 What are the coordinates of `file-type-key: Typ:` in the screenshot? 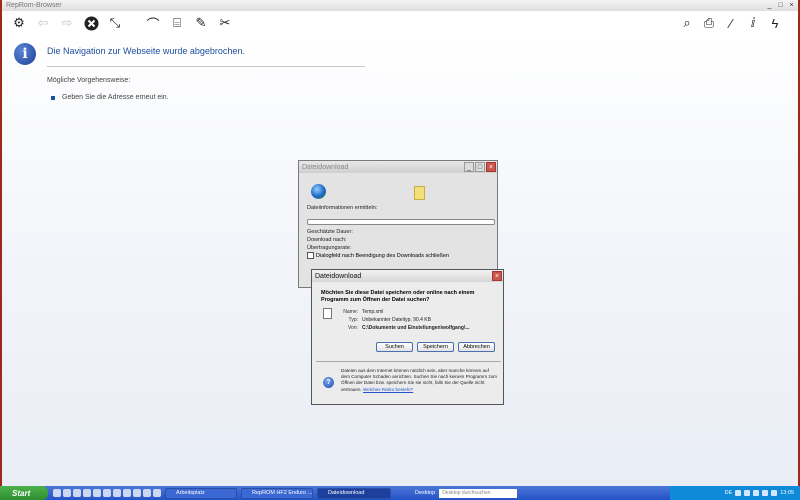 It's located at (353, 320).